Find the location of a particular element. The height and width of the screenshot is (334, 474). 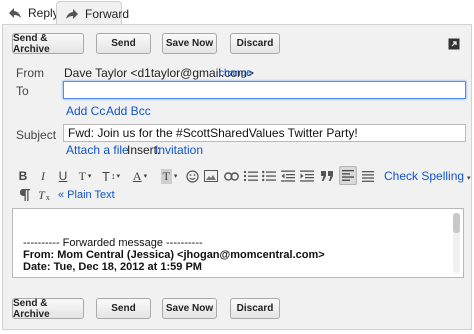

quote-icon is located at coordinates (327, 176).